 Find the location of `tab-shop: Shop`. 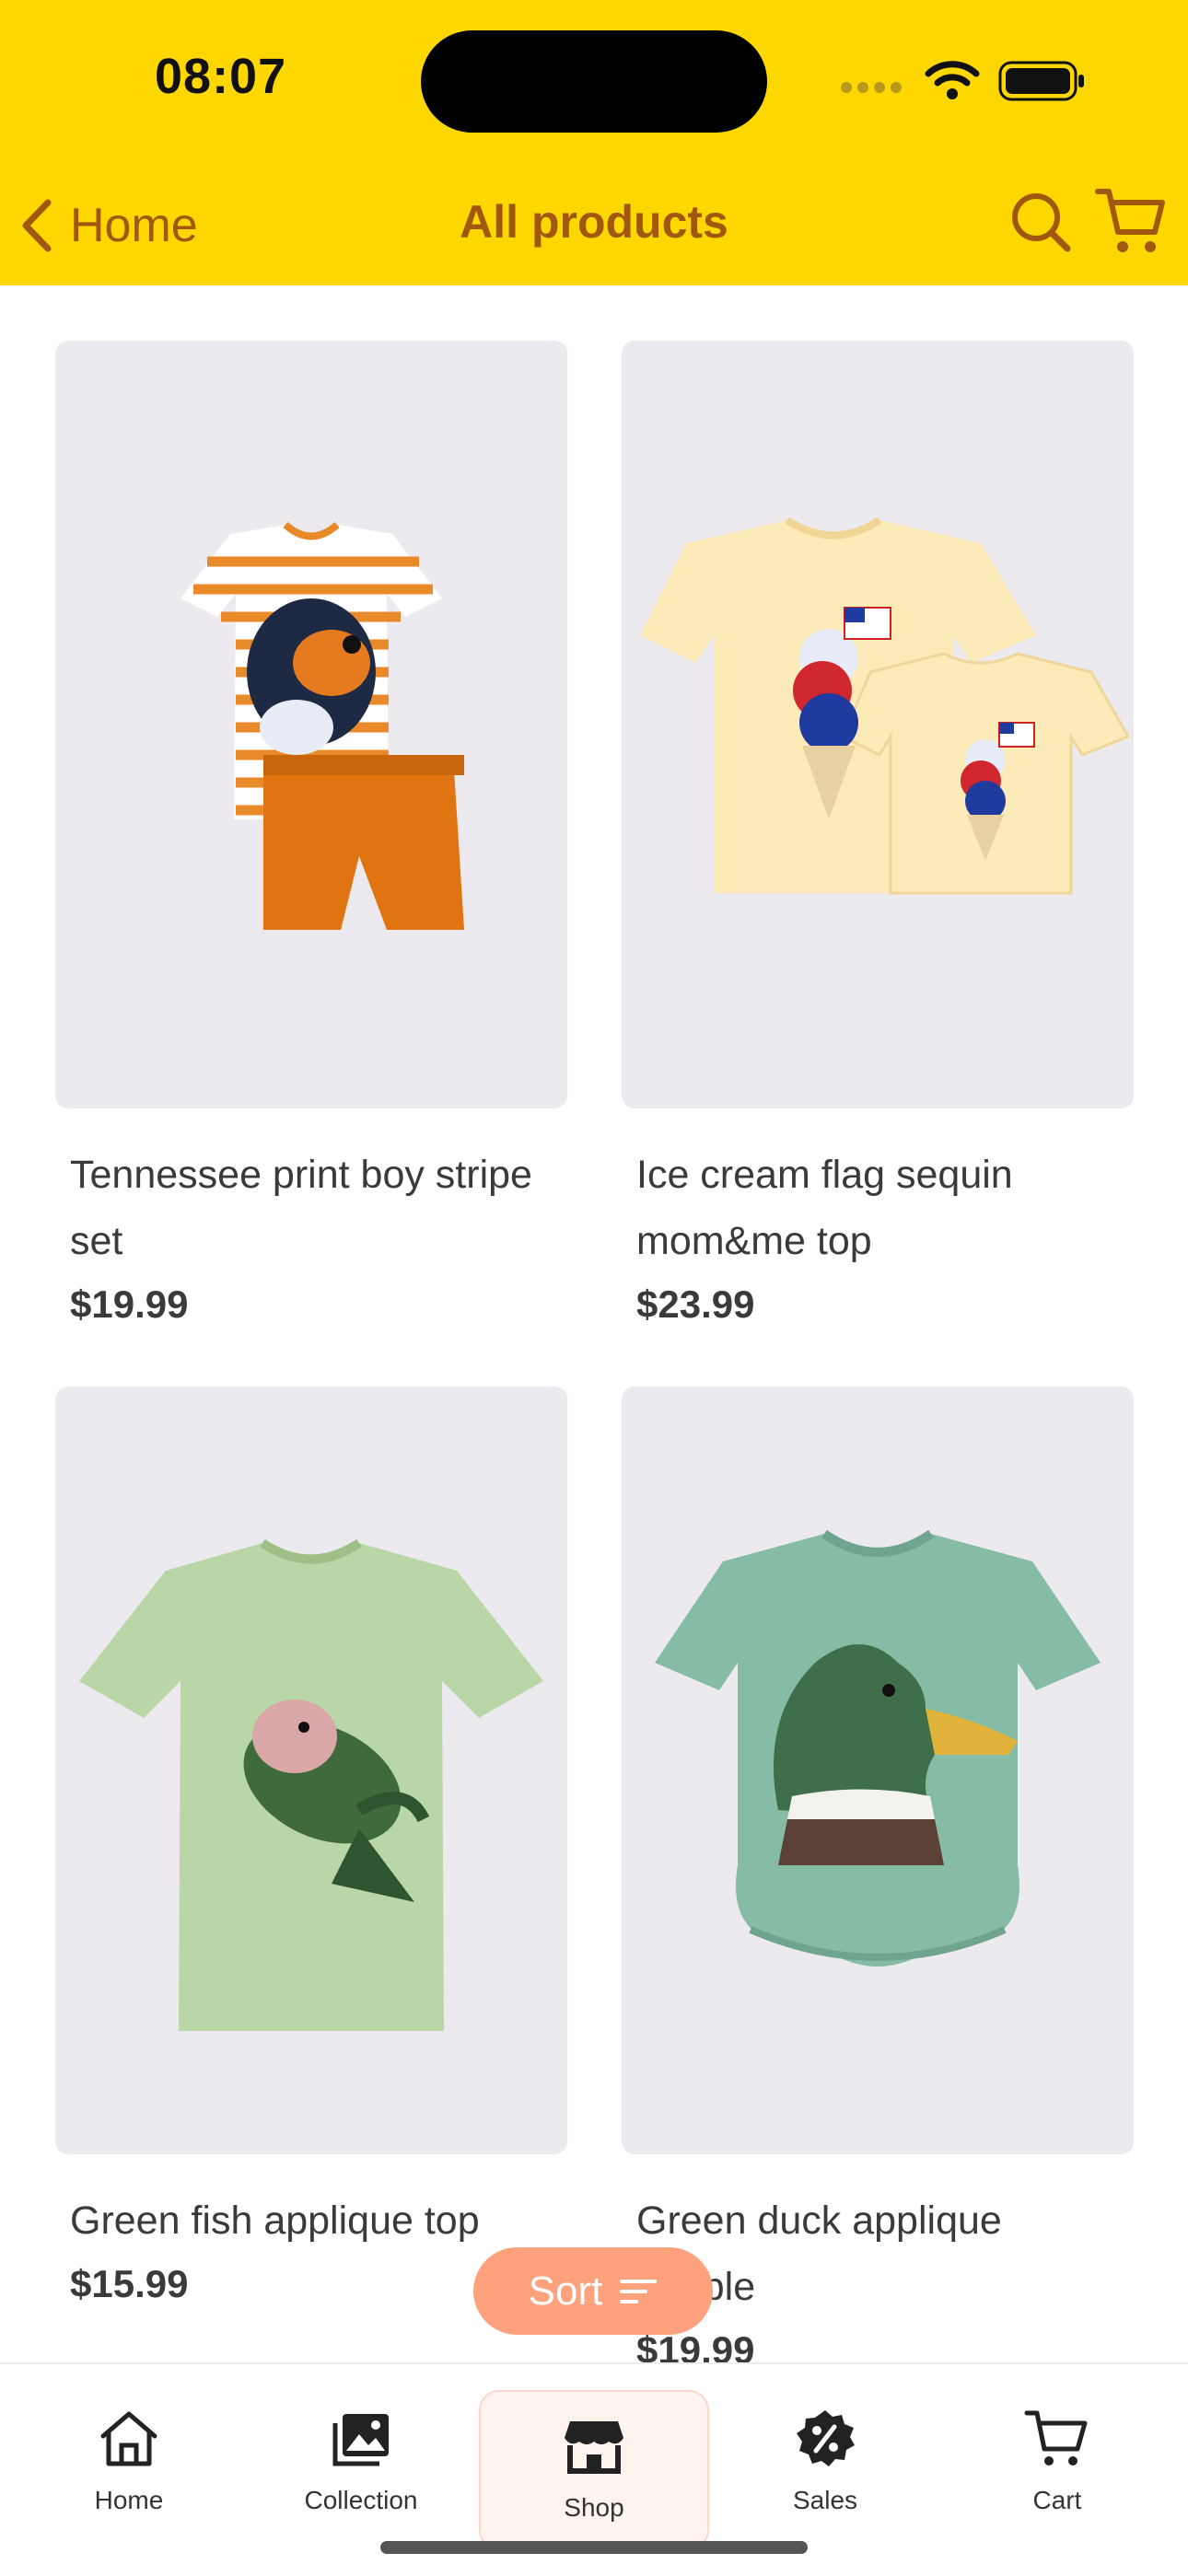

tab-shop: Shop is located at coordinates (594, 2470).